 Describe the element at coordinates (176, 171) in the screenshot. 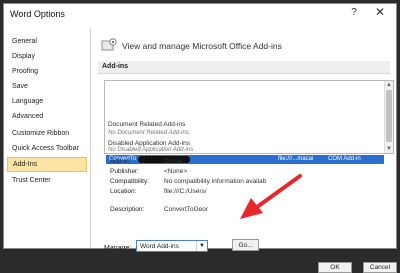

I see `detail-value: <None>` at that location.